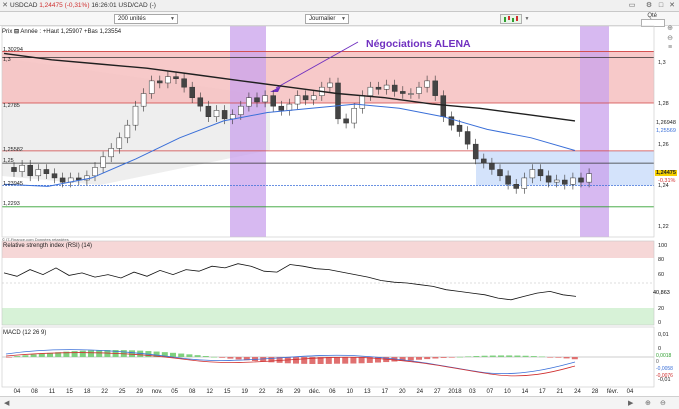 The image size is (679, 409). What do you see at coordinates (507, 392) in the screenshot?
I see `x-axis-label: 10` at bounding box center [507, 392].